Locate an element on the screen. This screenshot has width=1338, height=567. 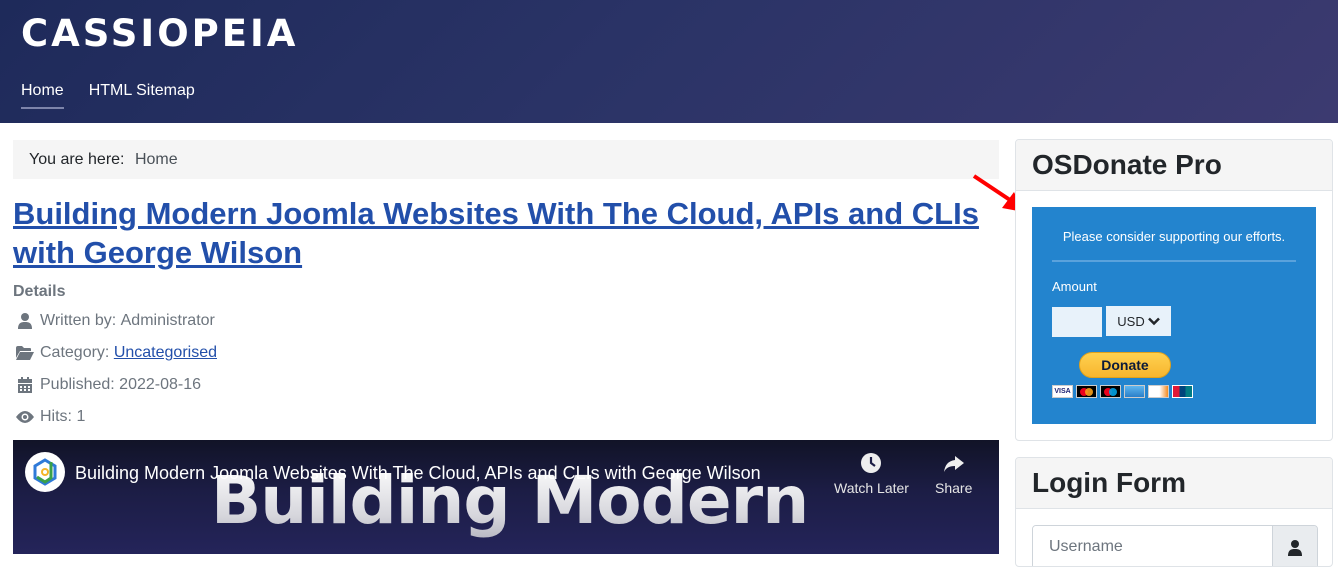
discover-card-icon is located at coordinates (1158, 391).